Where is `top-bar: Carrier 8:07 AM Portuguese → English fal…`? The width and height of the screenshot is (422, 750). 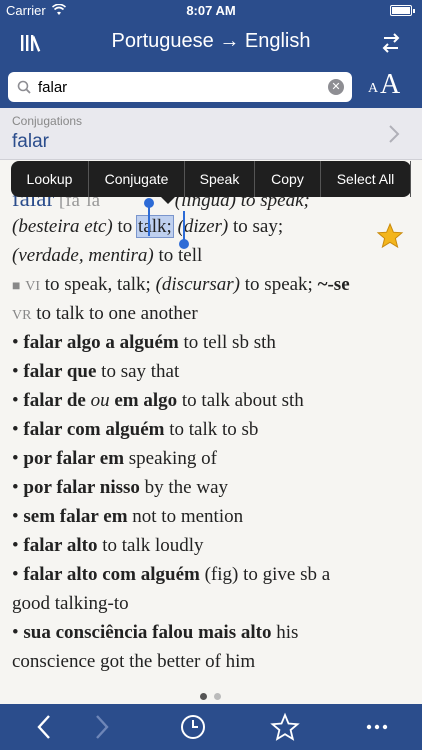 top-bar: Carrier 8:07 AM Portuguese → English fal… is located at coordinates (211, 54).